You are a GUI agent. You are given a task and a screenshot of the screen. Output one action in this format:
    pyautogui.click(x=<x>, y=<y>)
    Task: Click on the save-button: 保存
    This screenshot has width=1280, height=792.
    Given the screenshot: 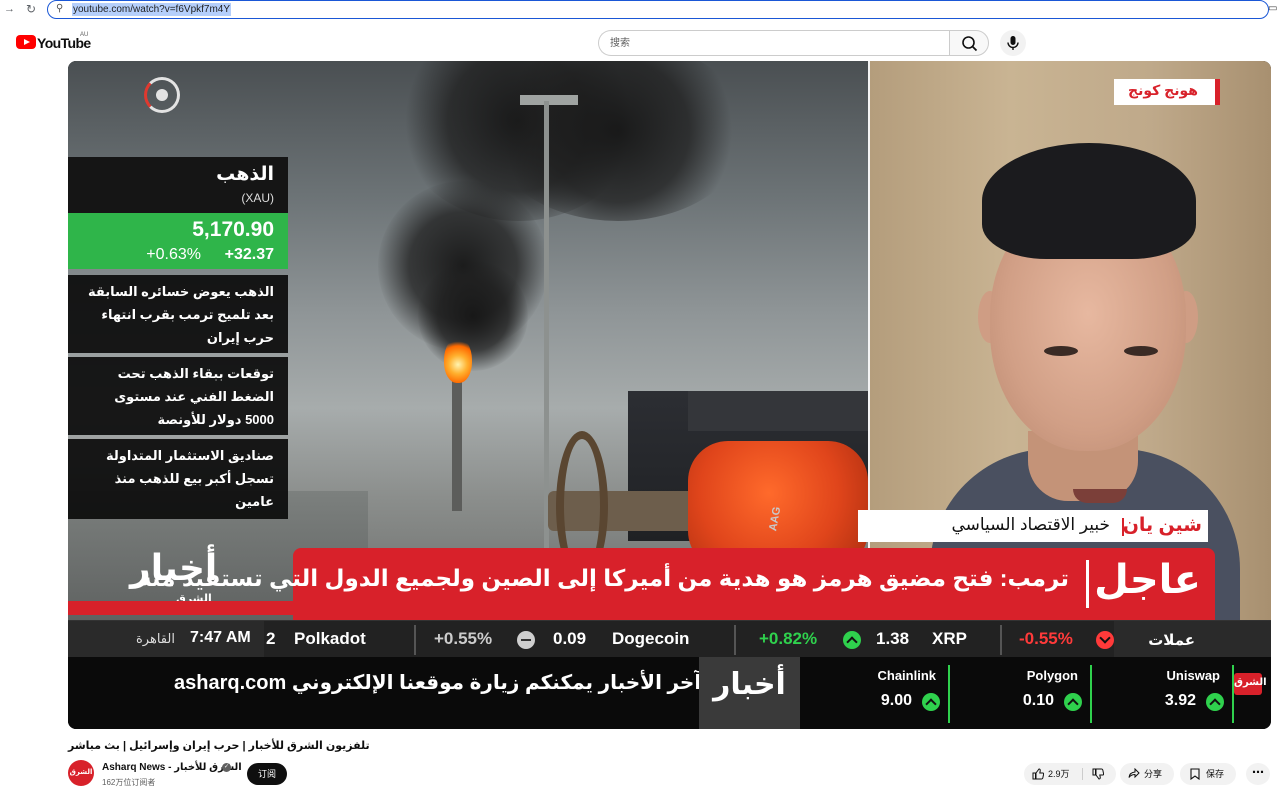 What is the action you would take?
    pyautogui.click(x=1208, y=774)
    